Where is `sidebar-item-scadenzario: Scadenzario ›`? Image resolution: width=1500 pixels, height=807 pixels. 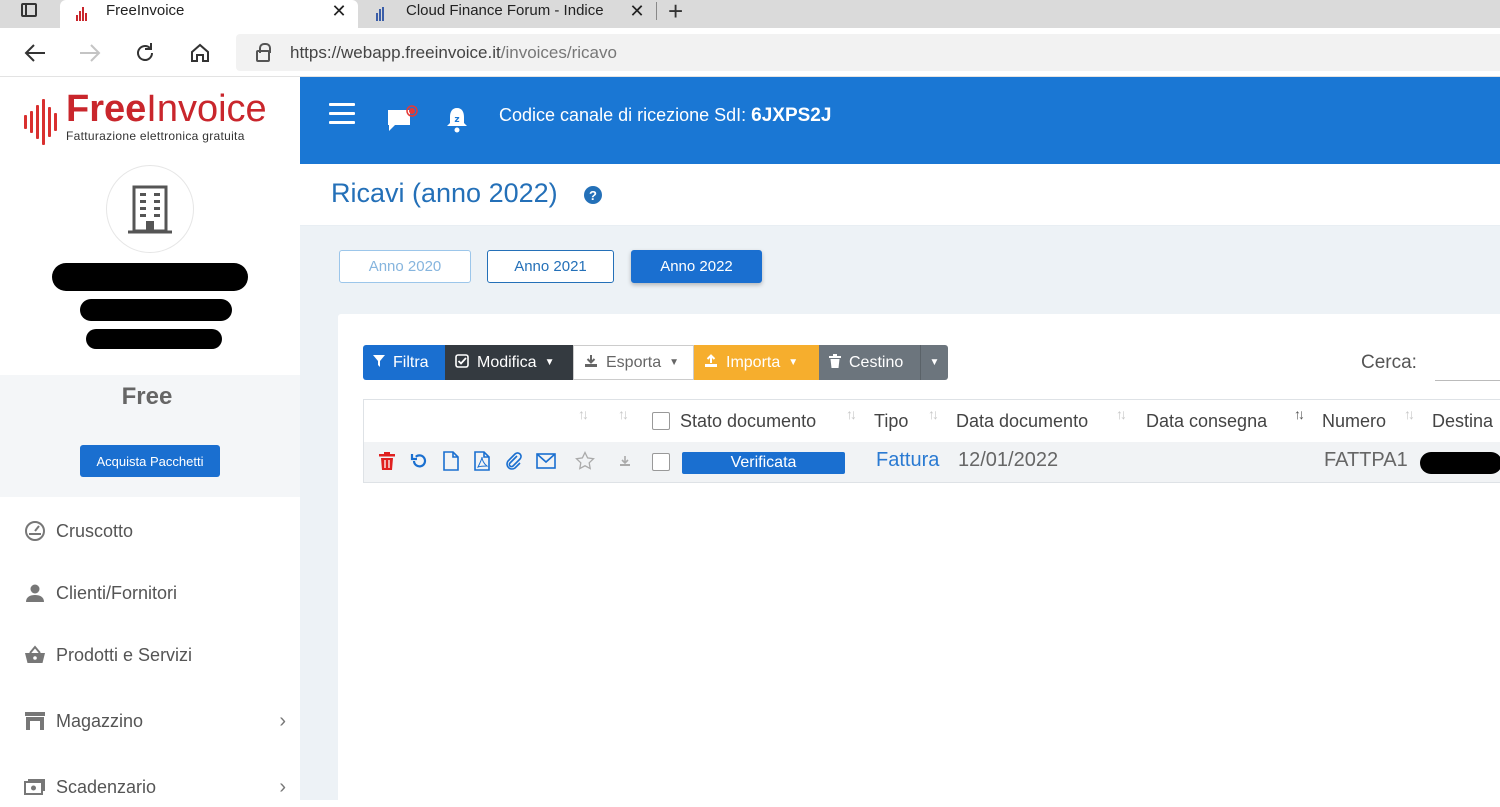
sidebar-item-scadenzario: Scadenzario › is located at coordinates (150, 787).